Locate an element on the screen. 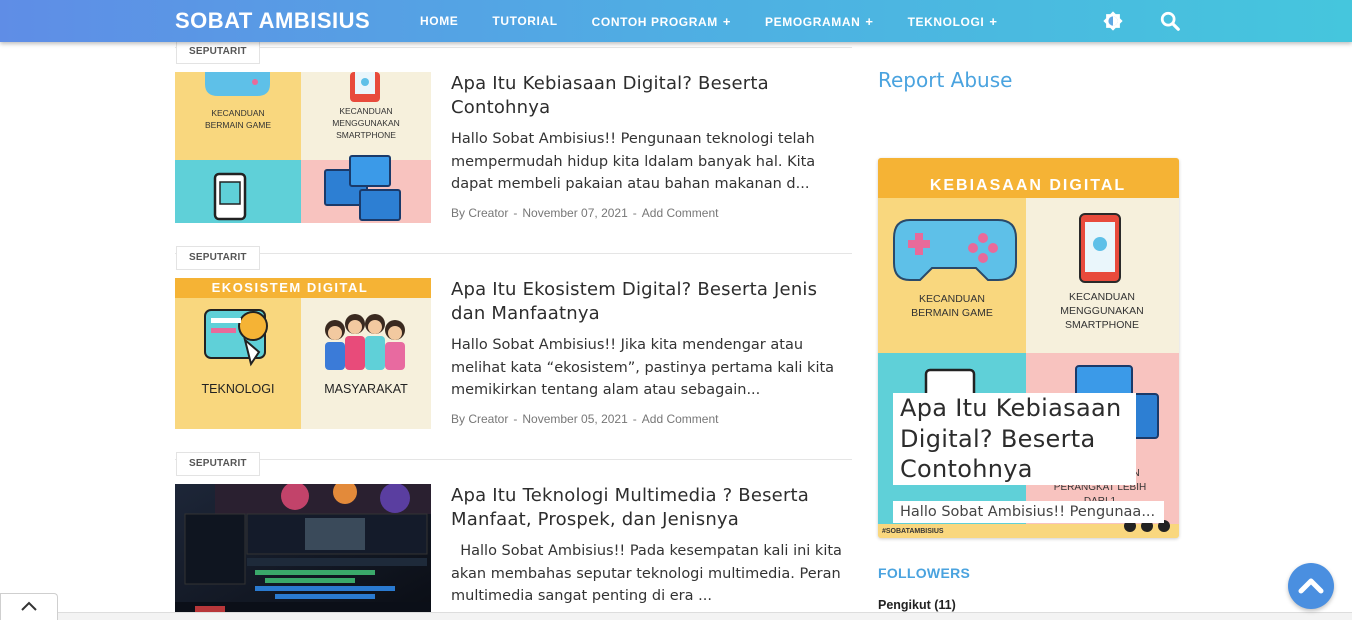 The height and width of the screenshot is (625, 1352). report-abuse-link: Report Abuse is located at coordinates (945, 80).